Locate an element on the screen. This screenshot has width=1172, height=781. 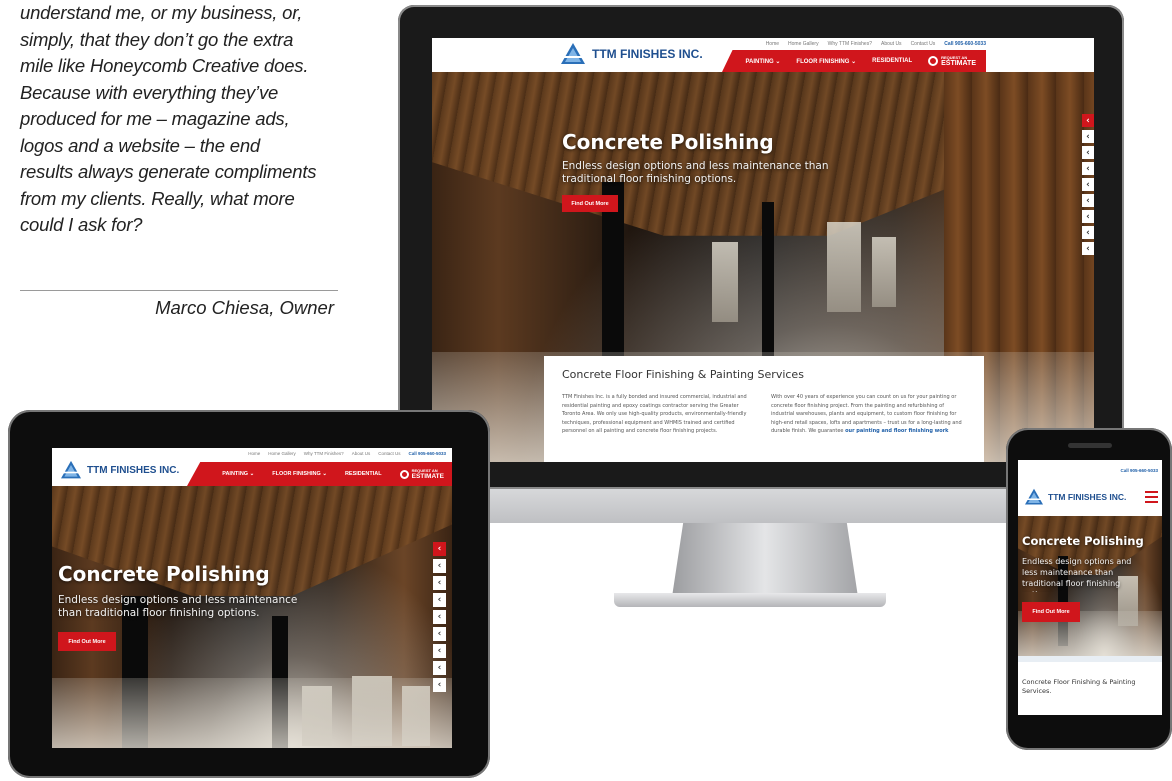
quote-line: could I ask for? is located at coordinates (81, 224).